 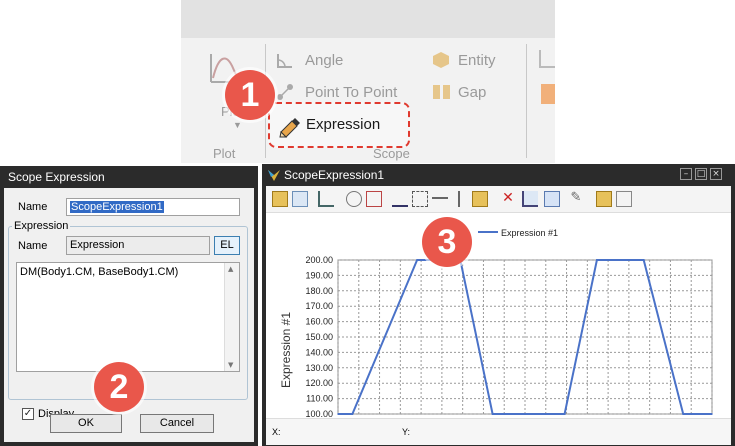 I want to click on y-tick-label: 140.00, so click(x=319, y=352).